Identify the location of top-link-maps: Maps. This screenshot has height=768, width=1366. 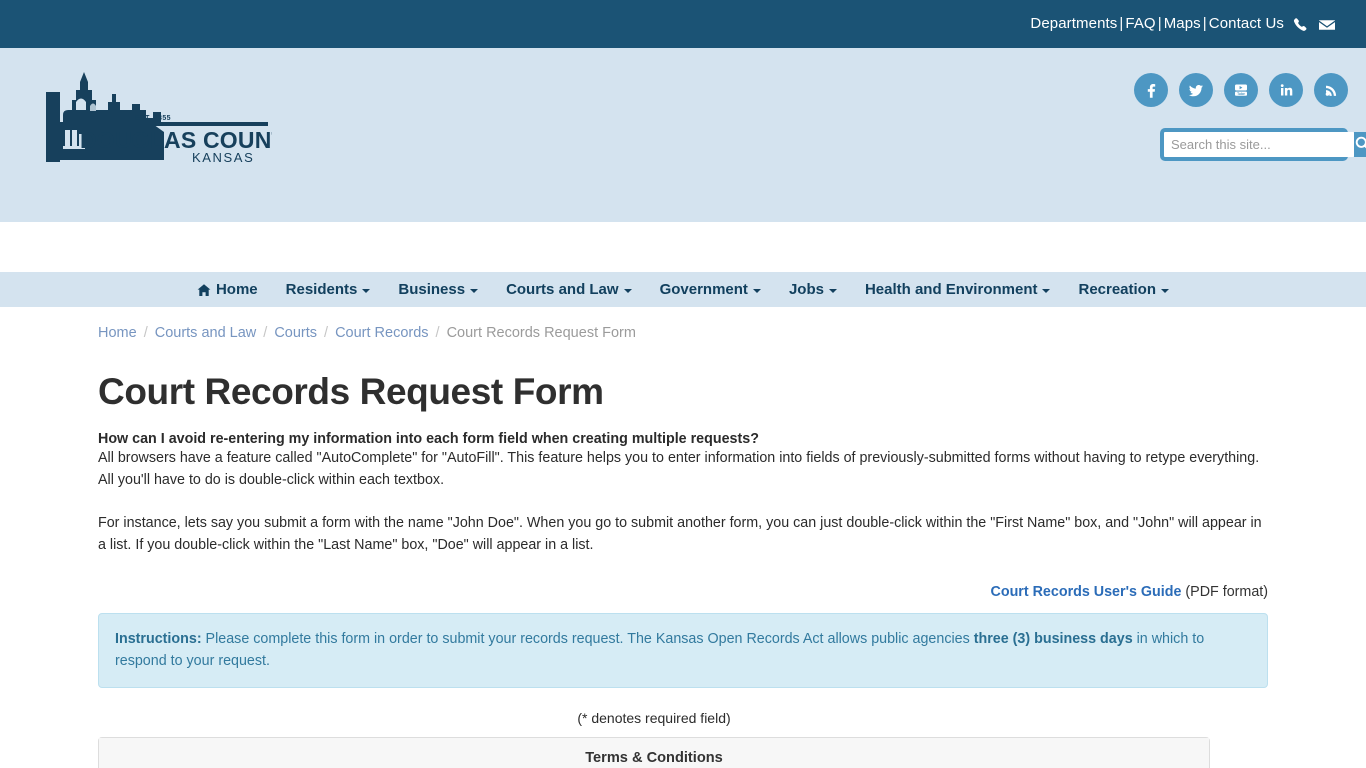
(1182, 23).